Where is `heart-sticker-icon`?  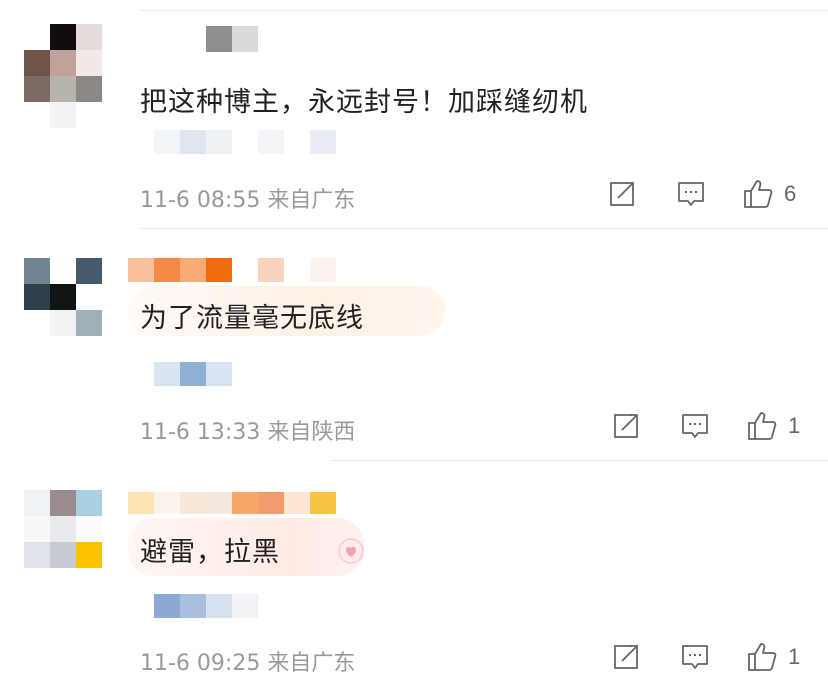 heart-sticker-icon is located at coordinates (351, 551).